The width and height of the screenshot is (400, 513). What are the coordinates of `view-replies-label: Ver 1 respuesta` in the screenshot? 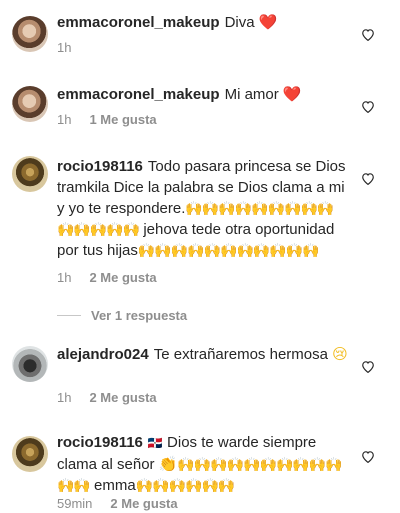 It's located at (139, 315).